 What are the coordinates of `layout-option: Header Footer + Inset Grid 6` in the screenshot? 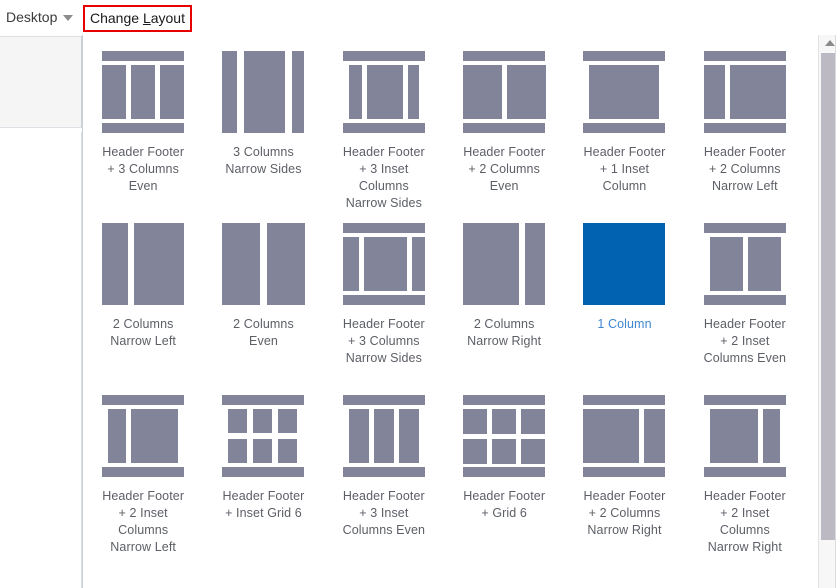 It's located at (263, 481).